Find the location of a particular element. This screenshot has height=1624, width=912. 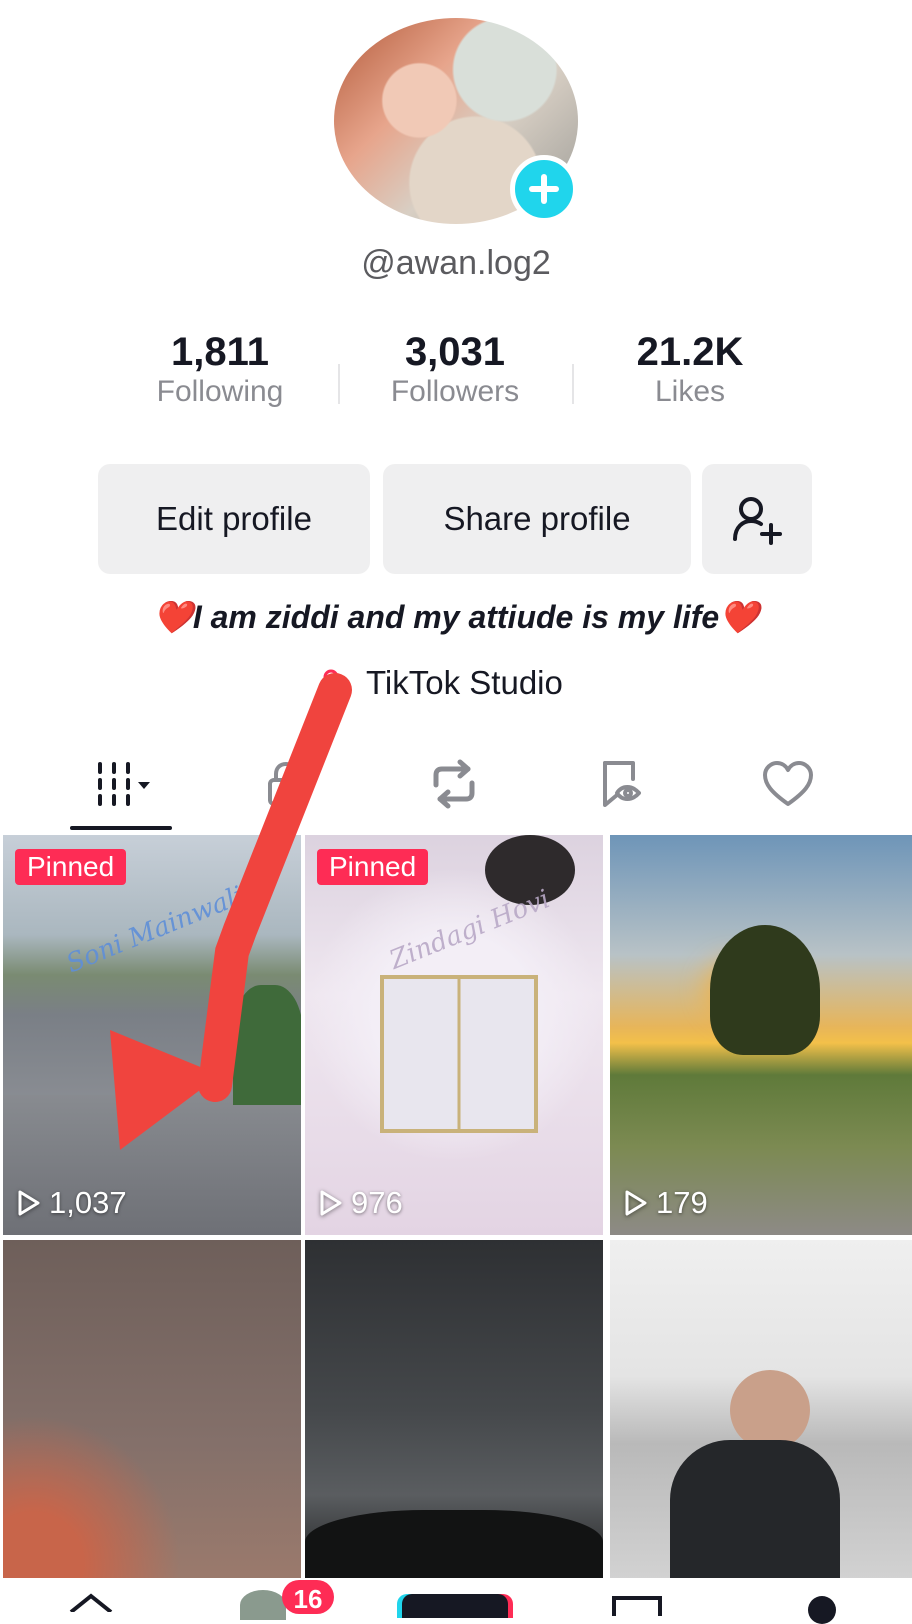

inbox-icon is located at coordinates (637, 1606).